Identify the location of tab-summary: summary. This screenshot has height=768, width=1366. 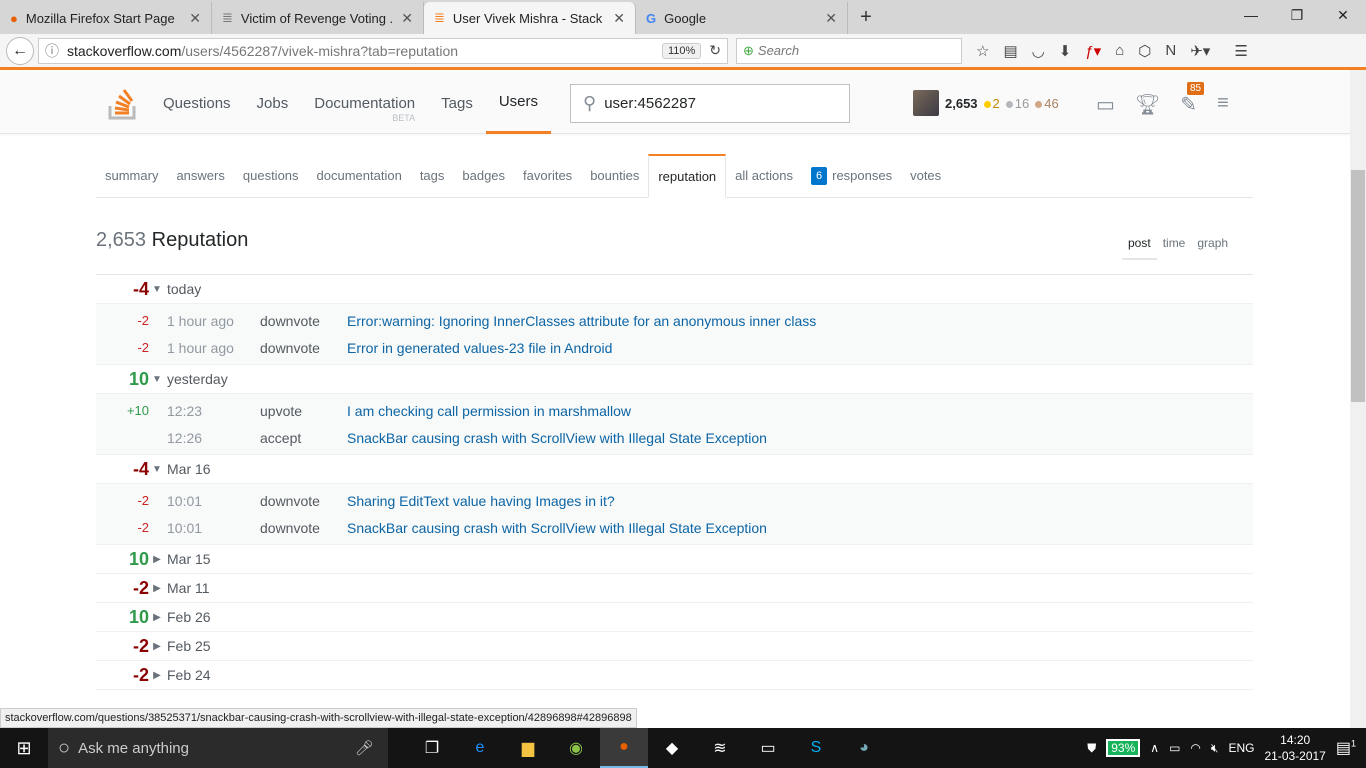
(131, 175).